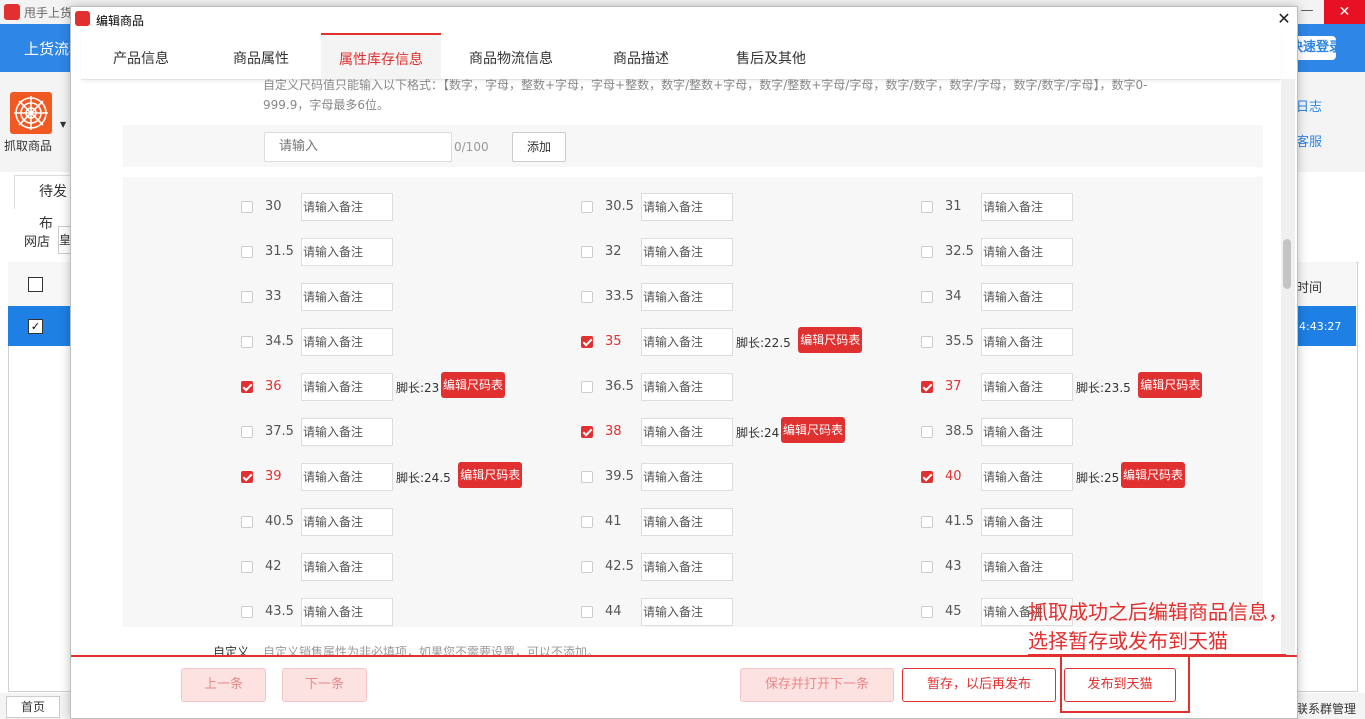 The image size is (1365, 719). I want to click on dialog-close-icon: ✕, so click(1284, 19).